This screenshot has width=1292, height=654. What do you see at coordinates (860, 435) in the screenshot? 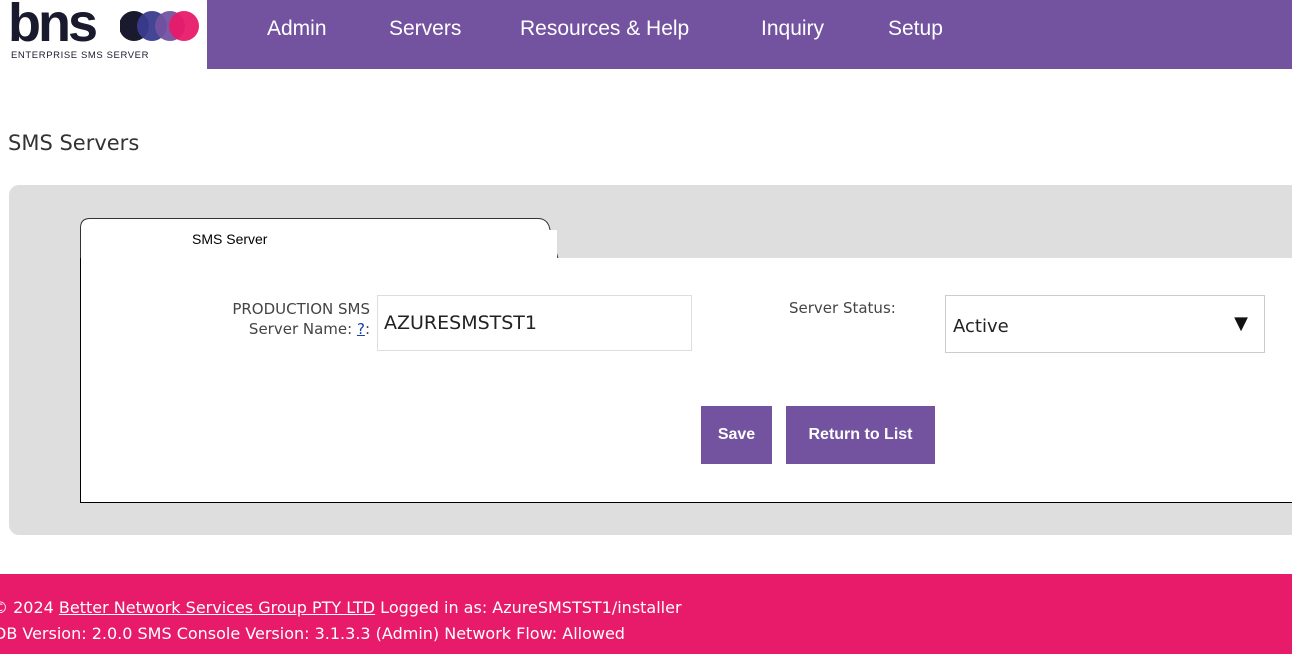
I see `return-to-list-button: Return to List` at bounding box center [860, 435].